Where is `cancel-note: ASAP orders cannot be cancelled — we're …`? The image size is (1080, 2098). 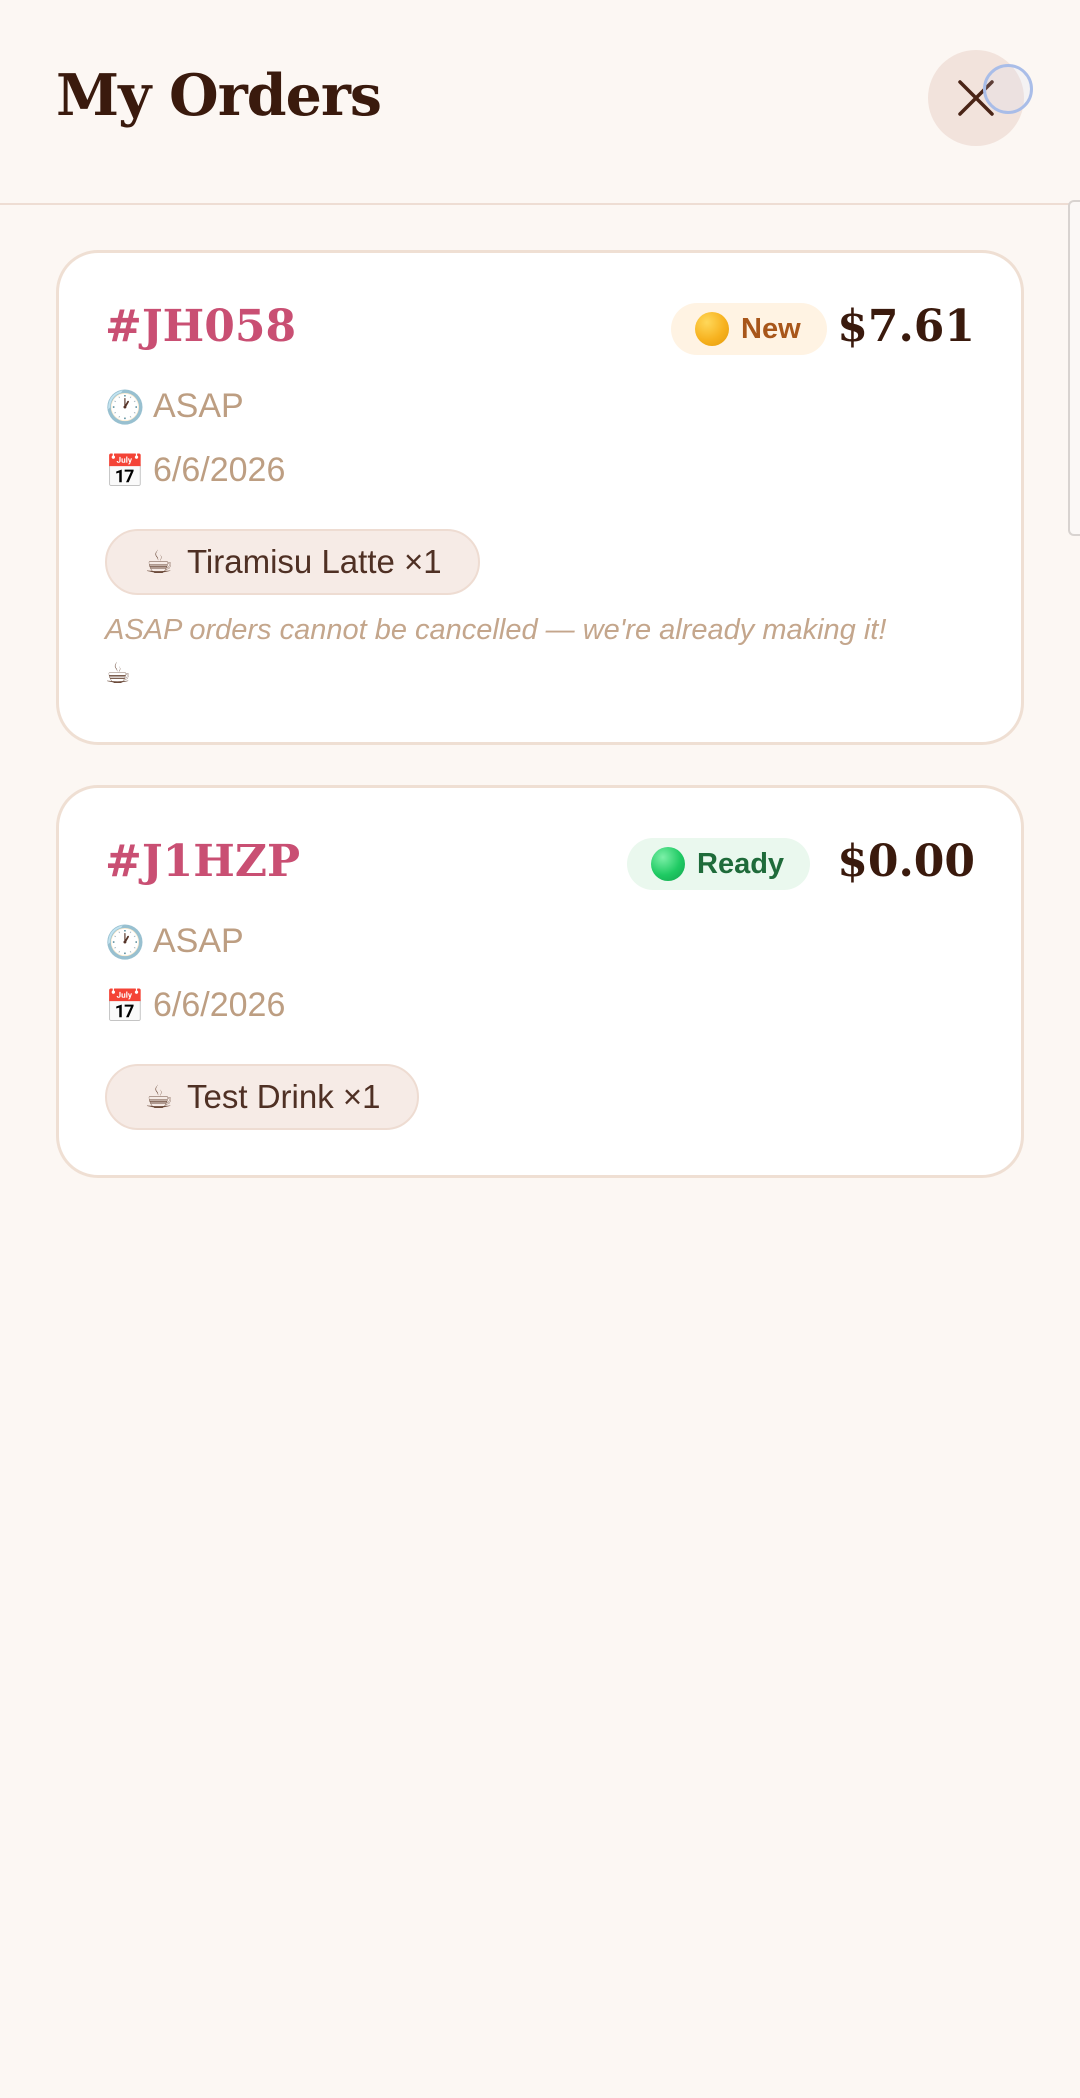 cancel-note: ASAP orders cannot be cancelled — we're … is located at coordinates (550, 652).